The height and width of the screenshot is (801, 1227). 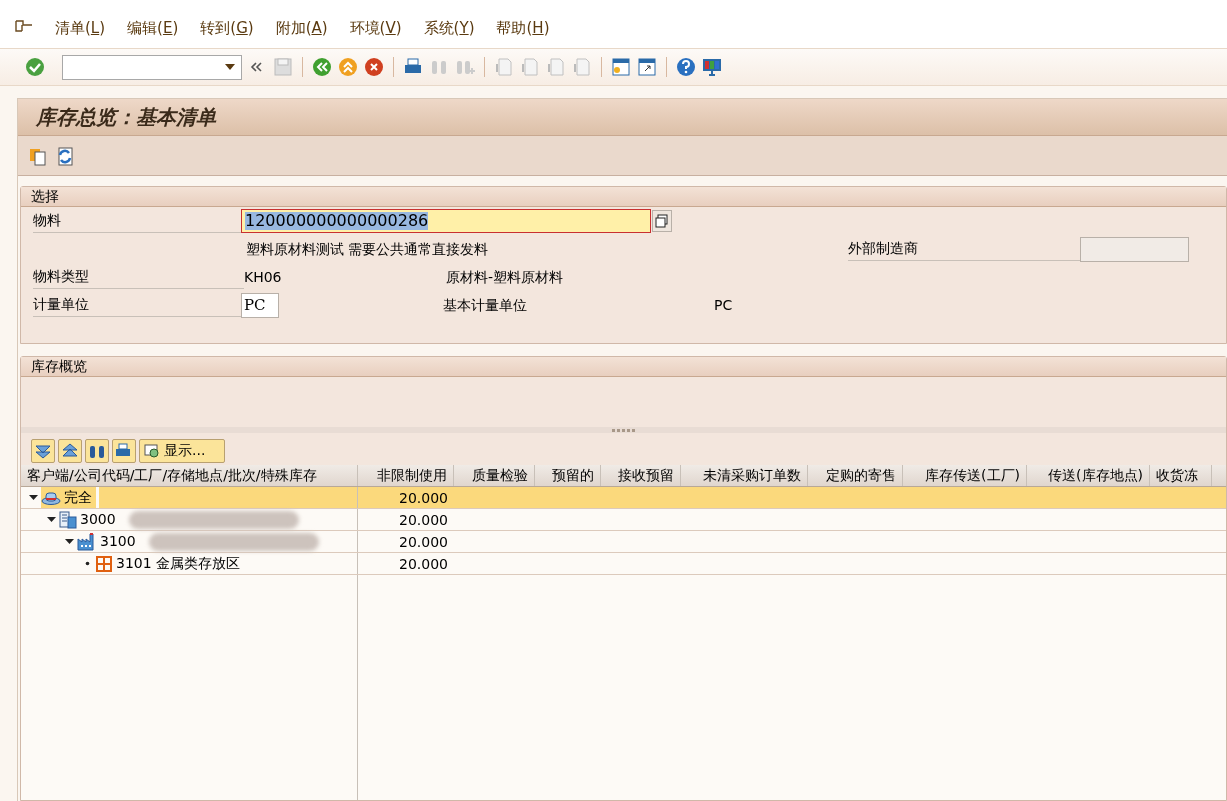 I want to click on print-icon, so click(x=124, y=450).